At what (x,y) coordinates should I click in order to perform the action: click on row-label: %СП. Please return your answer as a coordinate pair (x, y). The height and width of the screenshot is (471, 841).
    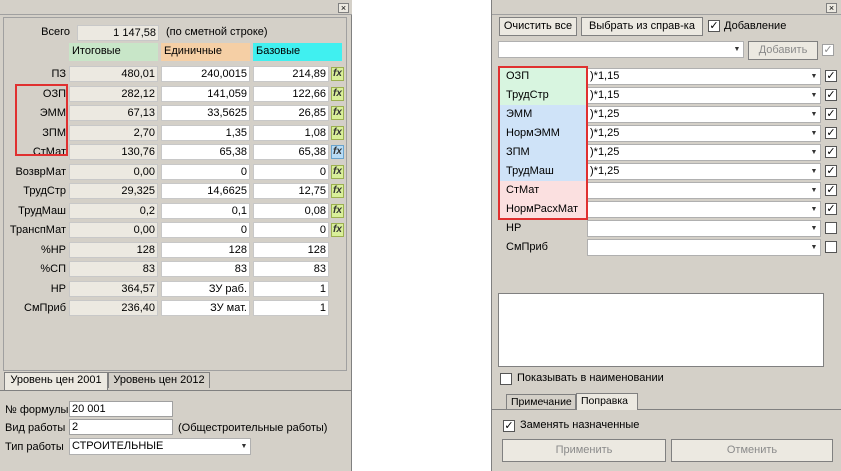
    Looking at the image, I should click on (53, 269).